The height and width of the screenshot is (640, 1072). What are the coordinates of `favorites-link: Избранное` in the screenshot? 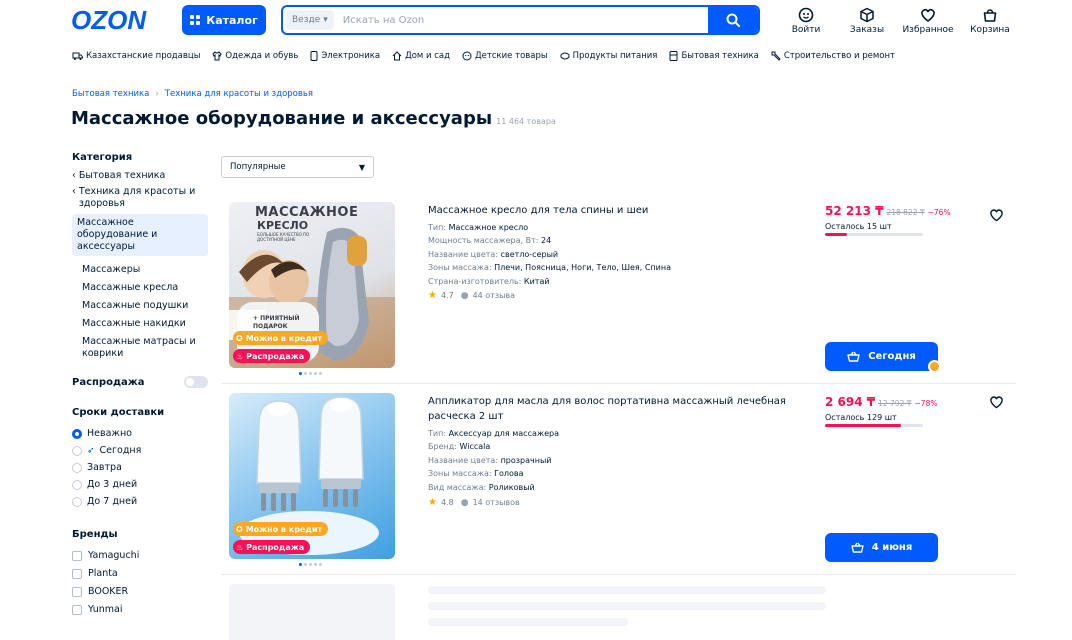 It's located at (928, 21).